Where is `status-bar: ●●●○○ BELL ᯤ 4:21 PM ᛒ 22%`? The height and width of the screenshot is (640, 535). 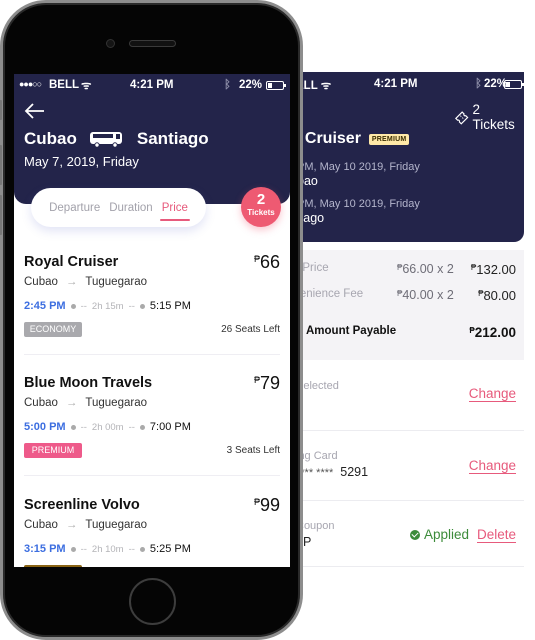
status-bar: ●●●○○ BELL ᯤ 4:21 PM ᛒ 22% is located at coordinates (152, 86).